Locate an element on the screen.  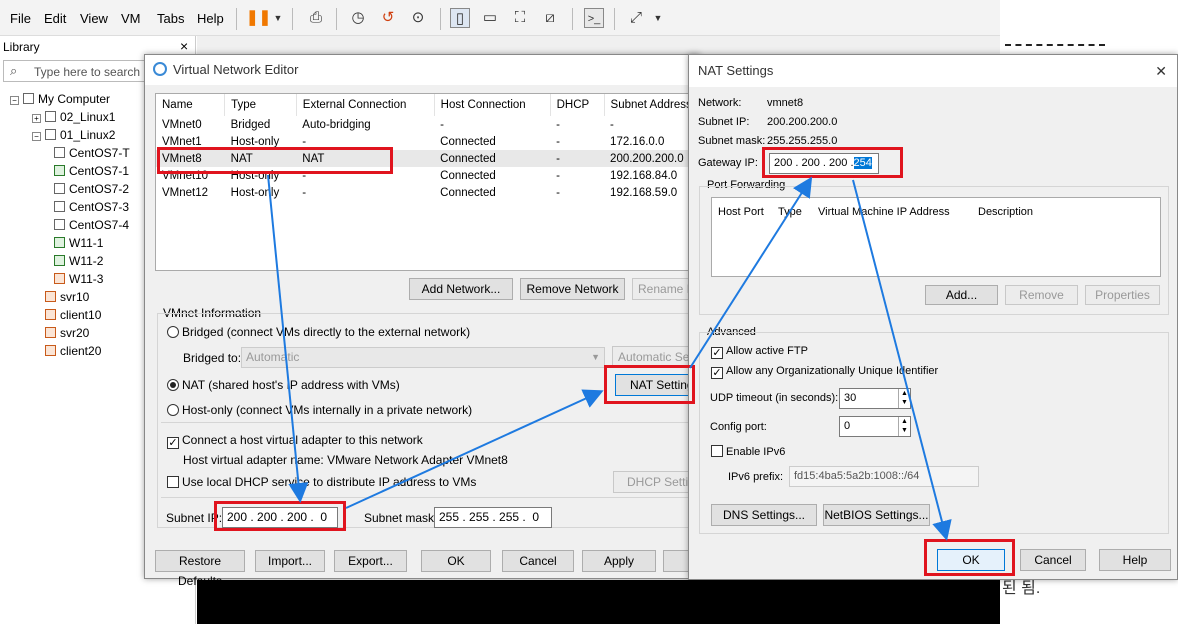
arrow-nat-settings-to-gateway is located at coordinates (751, 272).